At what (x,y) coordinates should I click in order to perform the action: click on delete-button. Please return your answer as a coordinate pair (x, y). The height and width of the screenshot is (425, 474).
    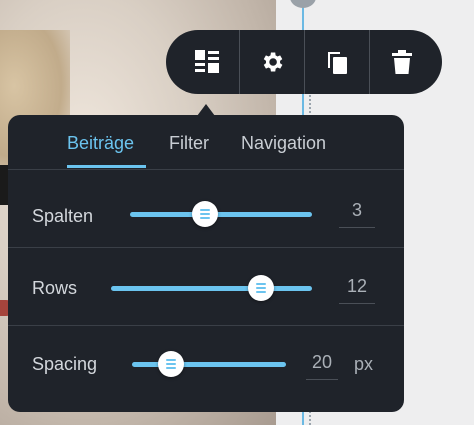
    Looking at the image, I should click on (401, 62).